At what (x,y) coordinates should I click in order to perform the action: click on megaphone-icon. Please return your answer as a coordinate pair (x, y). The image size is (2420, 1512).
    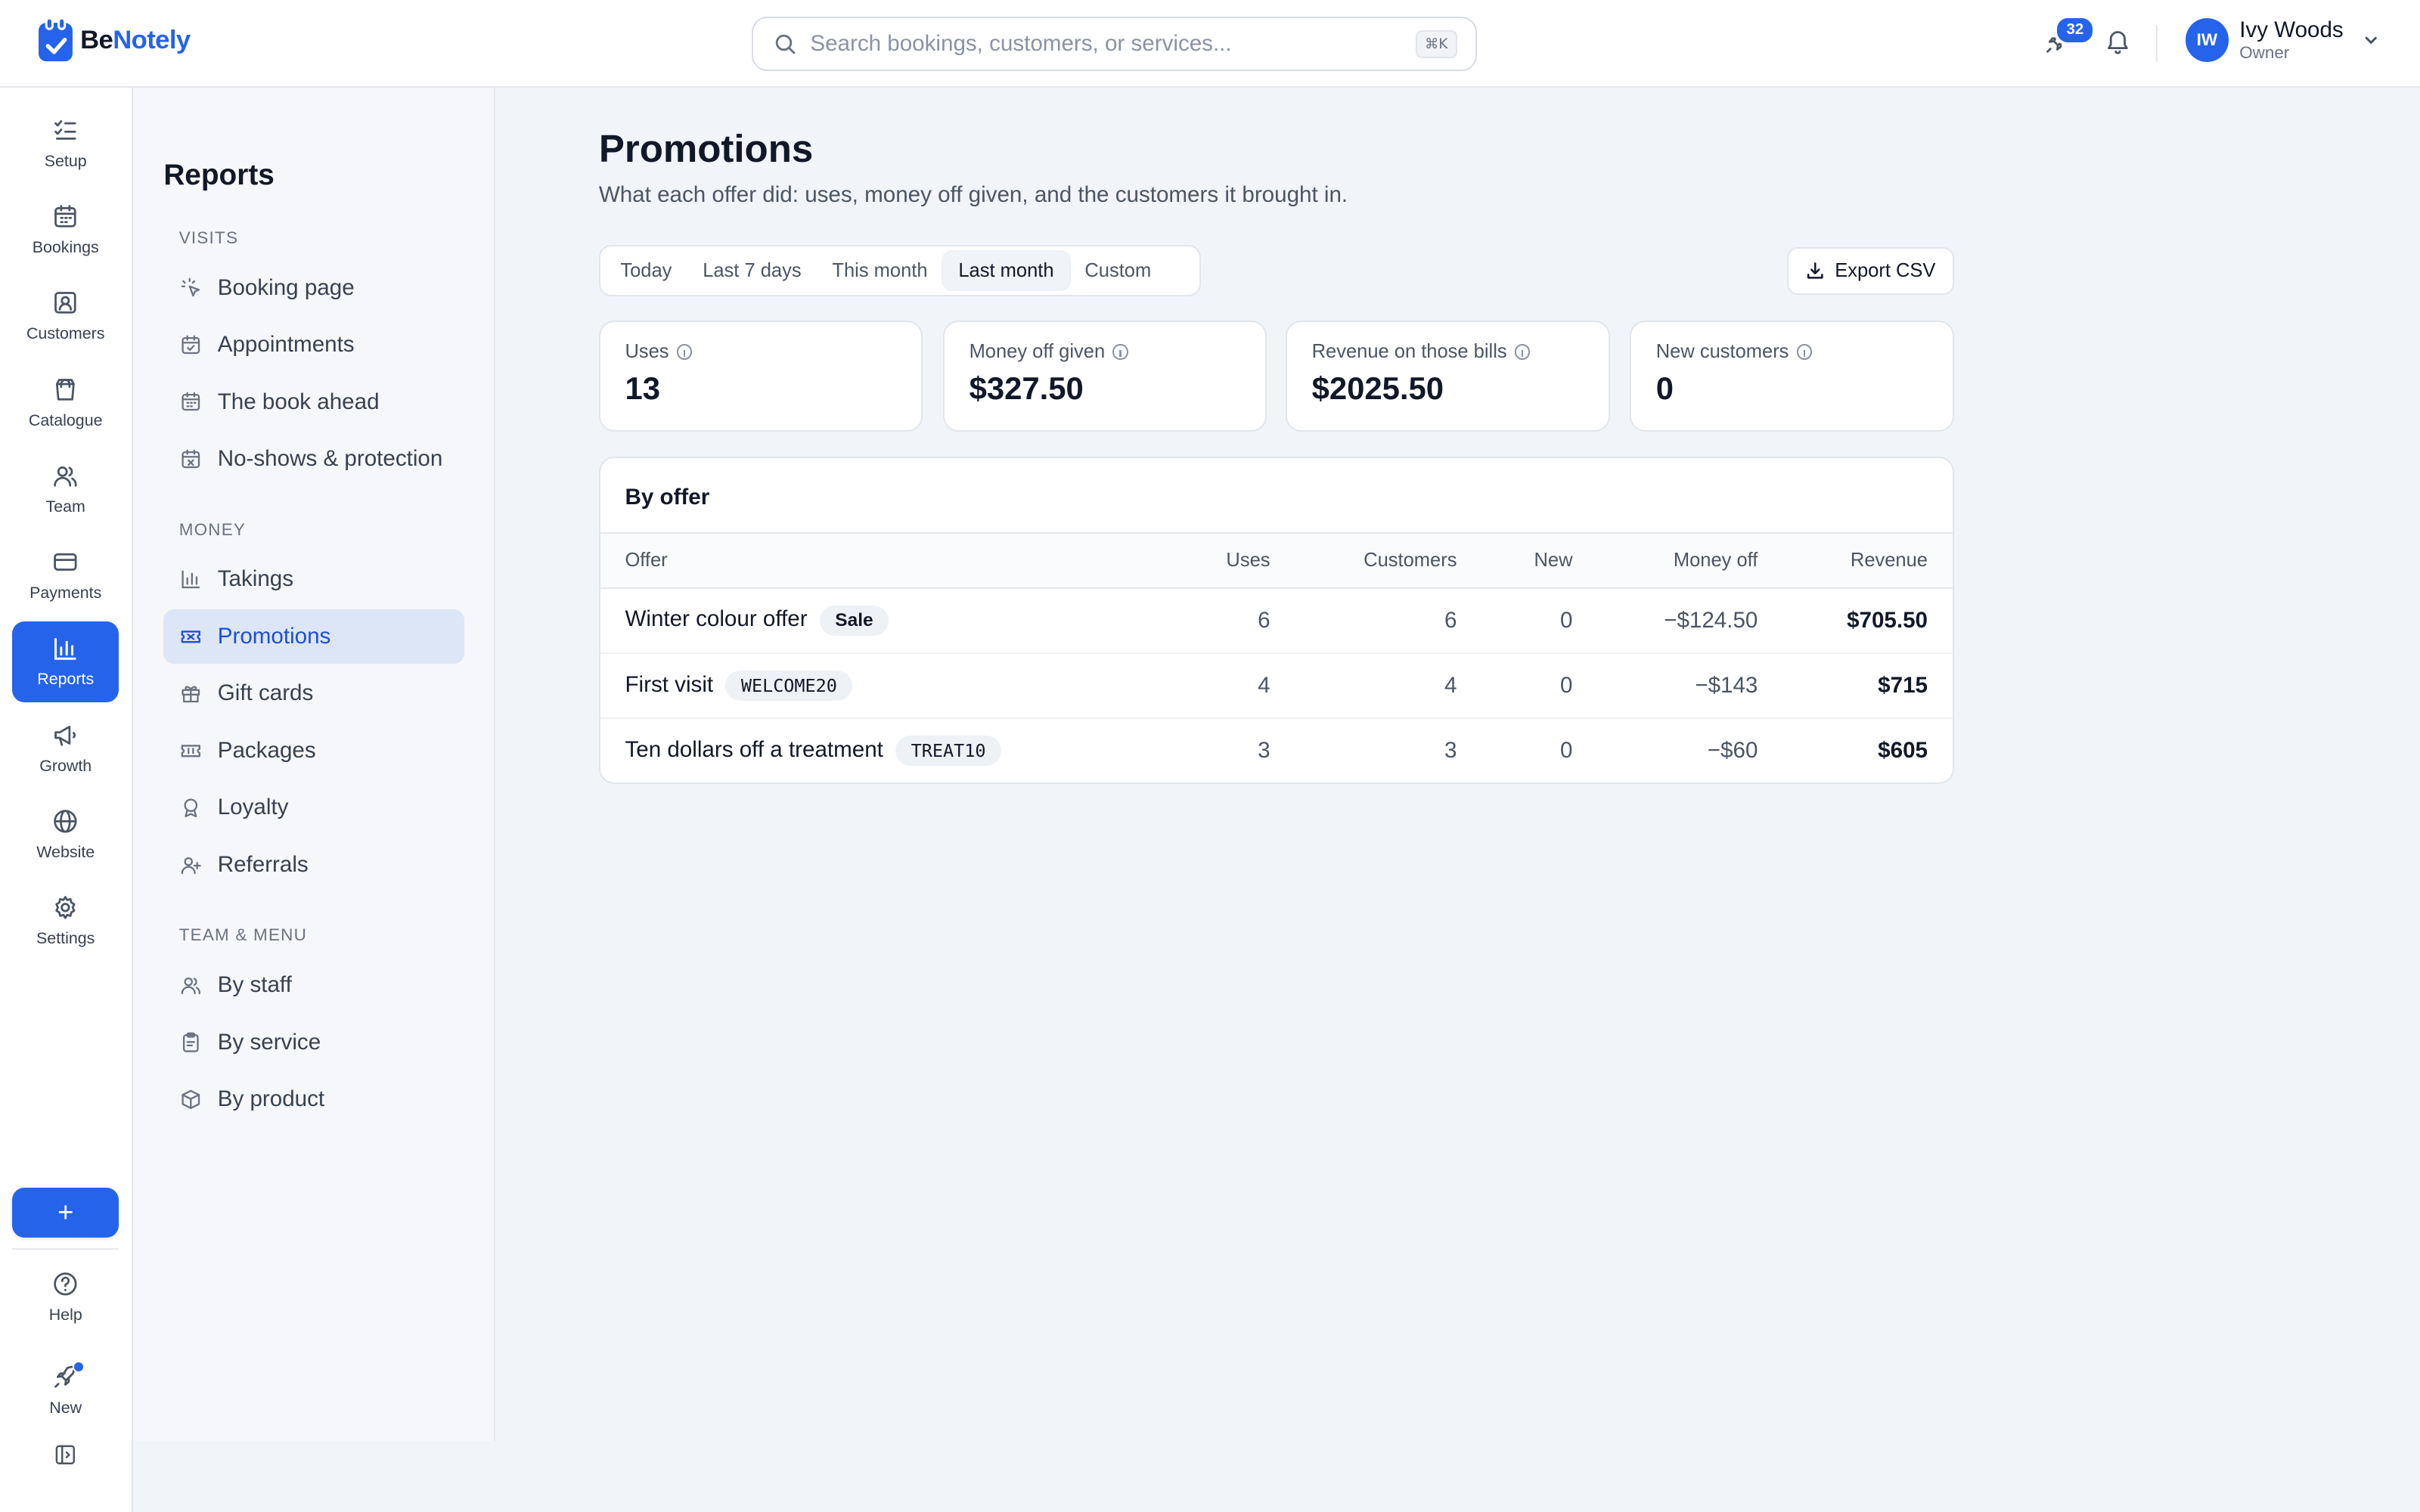
    Looking at the image, I should click on (65, 735).